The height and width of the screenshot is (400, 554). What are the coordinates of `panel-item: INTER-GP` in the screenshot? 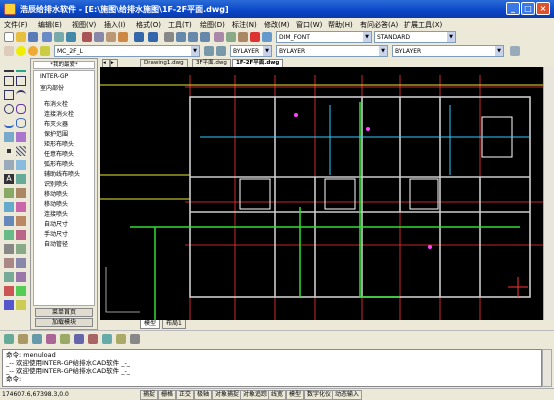 It's located at (54, 76).